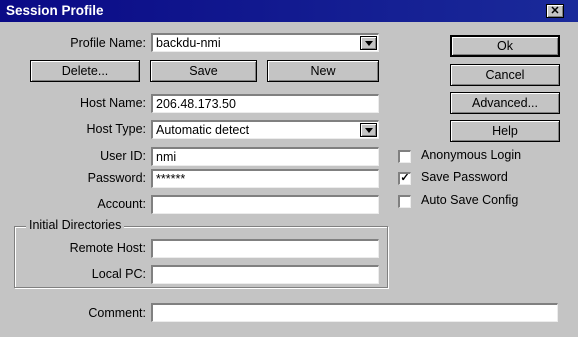  What do you see at coordinates (404, 201) in the screenshot?
I see `auto-save-config-checkbox` at bounding box center [404, 201].